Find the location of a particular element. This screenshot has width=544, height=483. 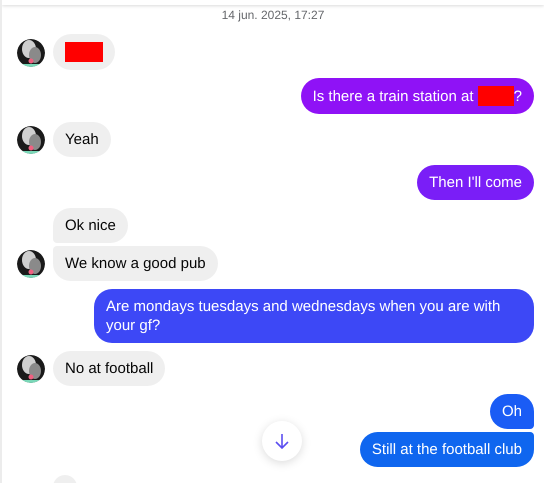

message-bubble: We know a good pub is located at coordinates (135, 263).